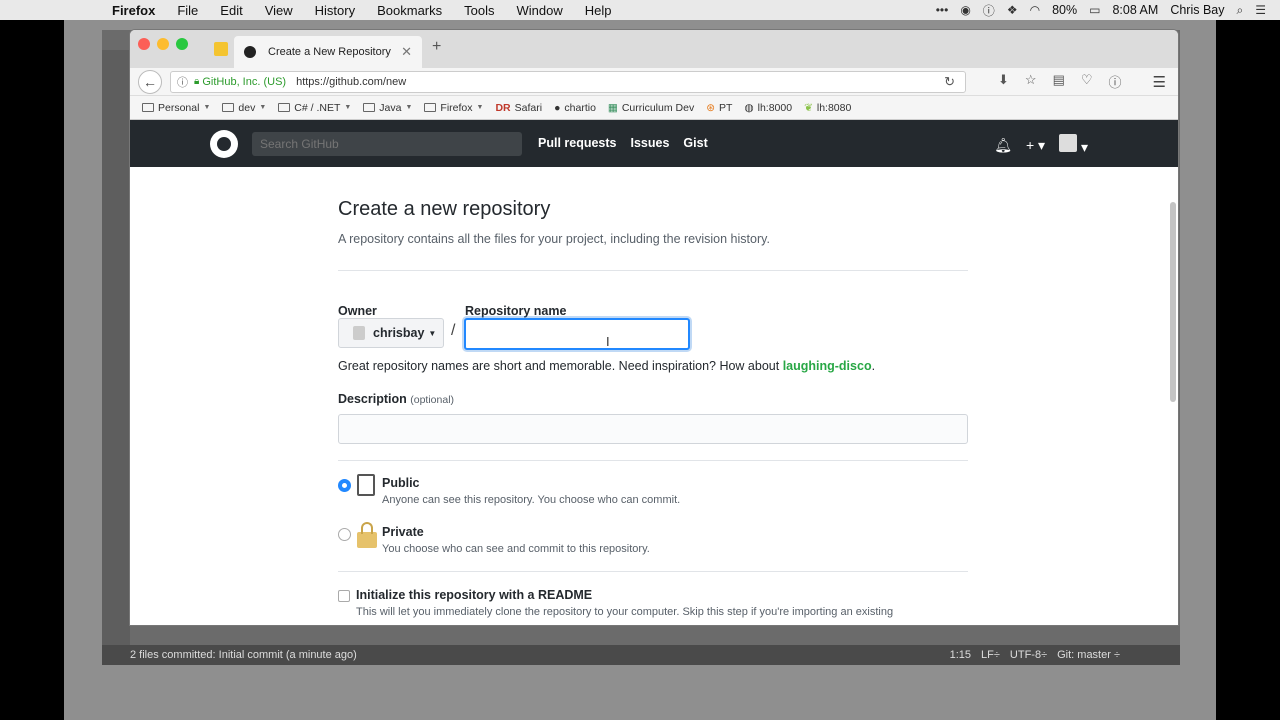  I want to click on minimize-window-button, so click(163, 44).